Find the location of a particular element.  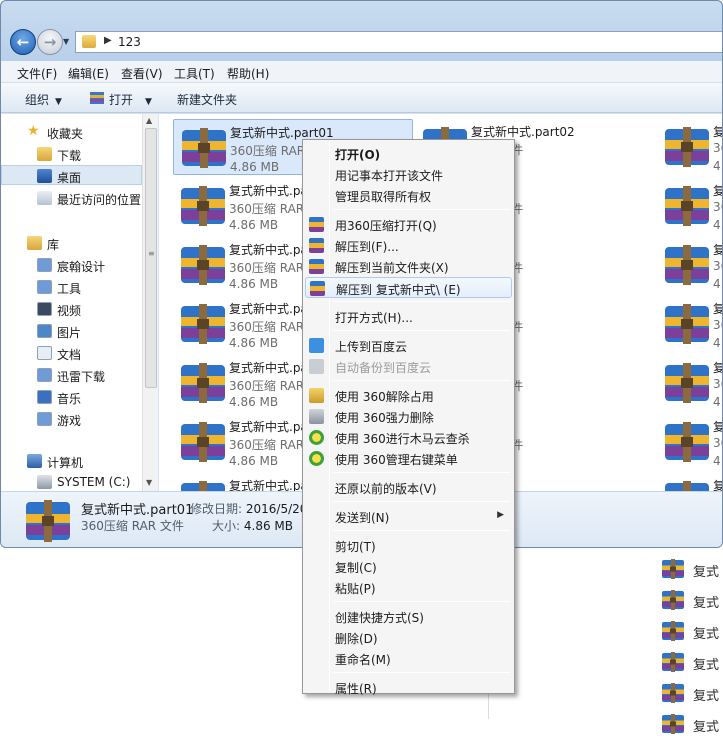

context-menu-item: 发送到(N) ▶ is located at coordinates (408, 516).